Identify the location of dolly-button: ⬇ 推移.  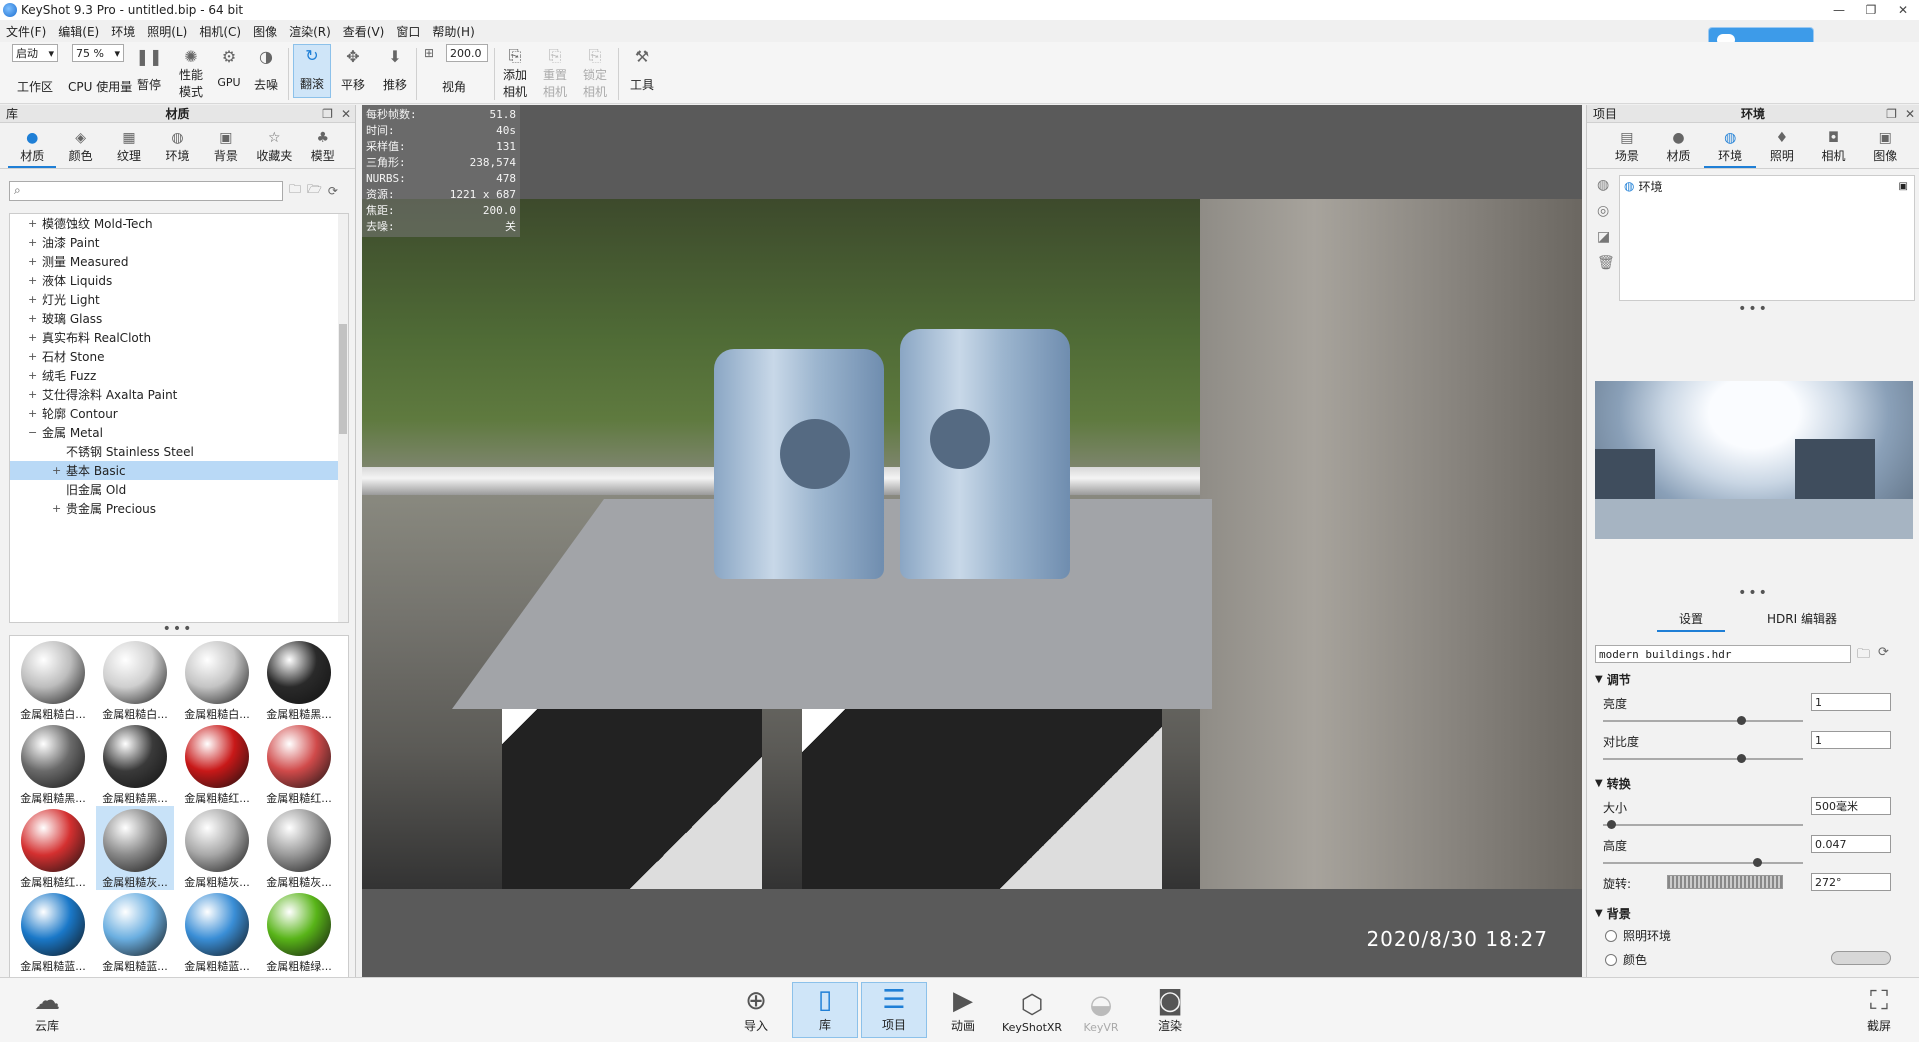
(395, 69).